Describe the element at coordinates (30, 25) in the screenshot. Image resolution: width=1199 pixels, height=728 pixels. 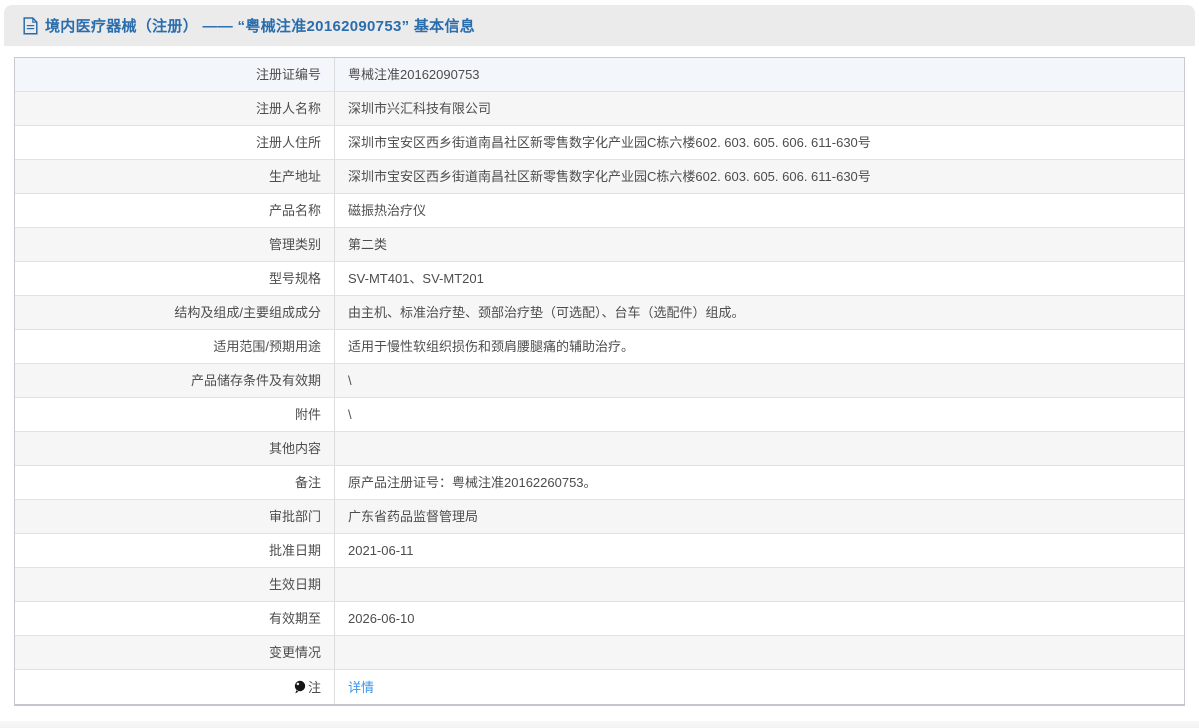
I see `document-icon` at that location.